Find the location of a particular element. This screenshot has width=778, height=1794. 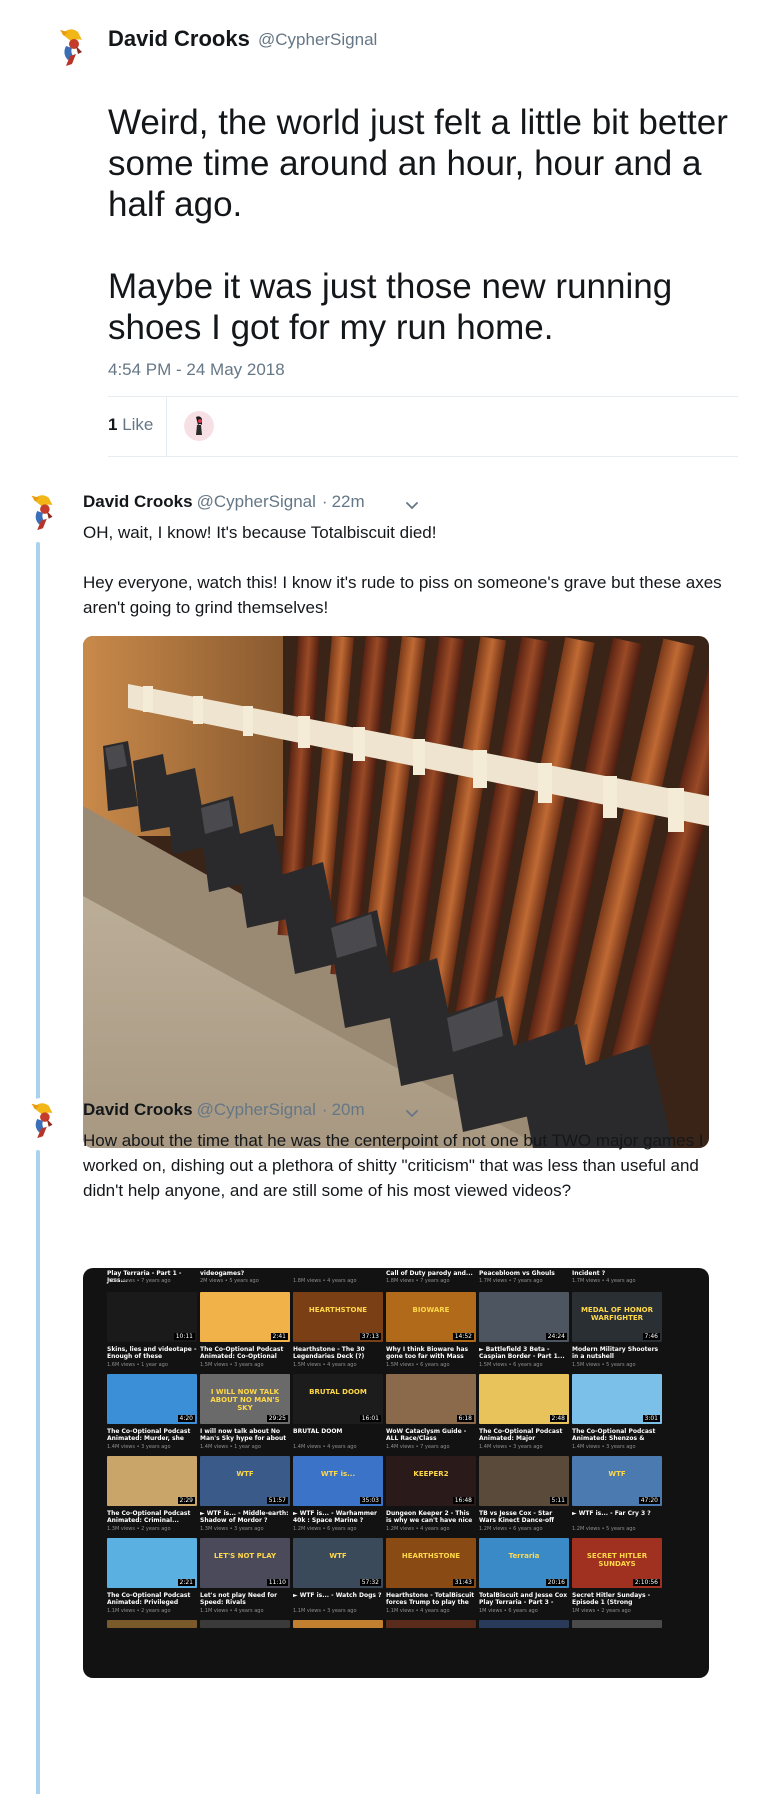

video-thumbnail: LET'S NOT PLAY 11:10 is located at coordinates (245, 1563).